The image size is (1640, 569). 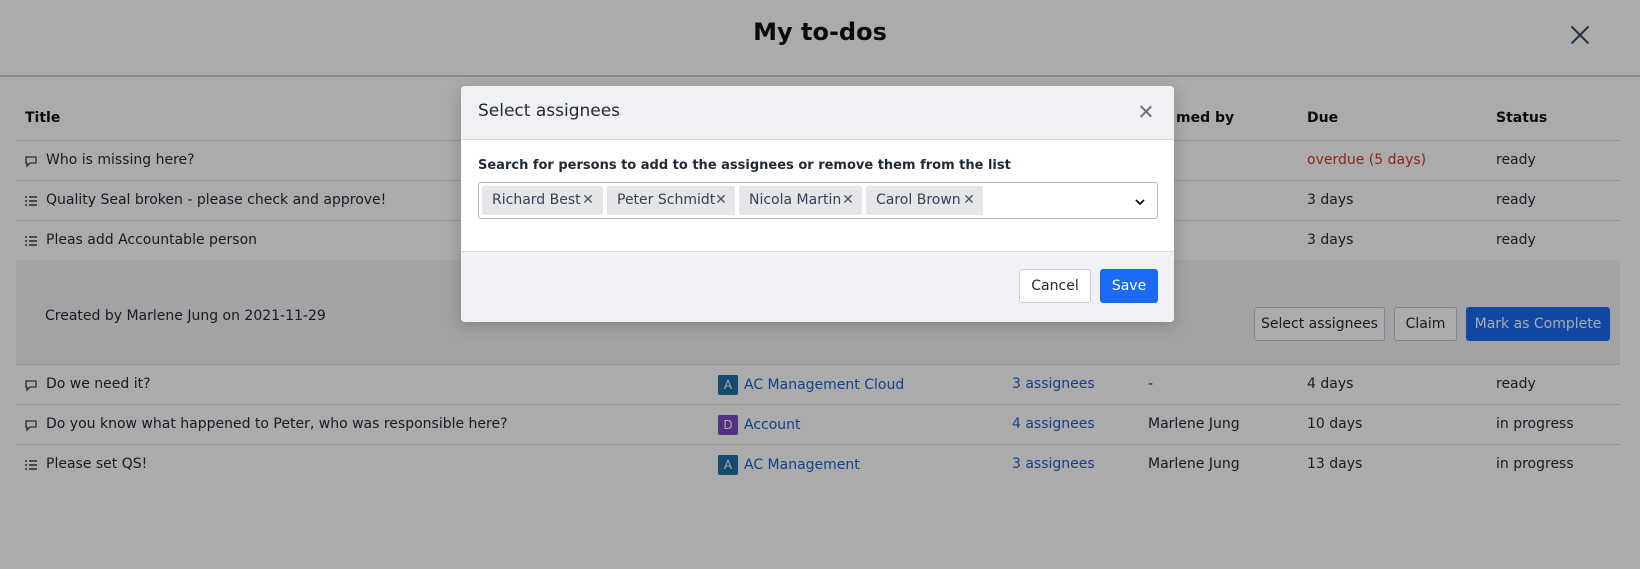 What do you see at coordinates (536, 200) in the screenshot?
I see `chip-label: Richard Best` at bounding box center [536, 200].